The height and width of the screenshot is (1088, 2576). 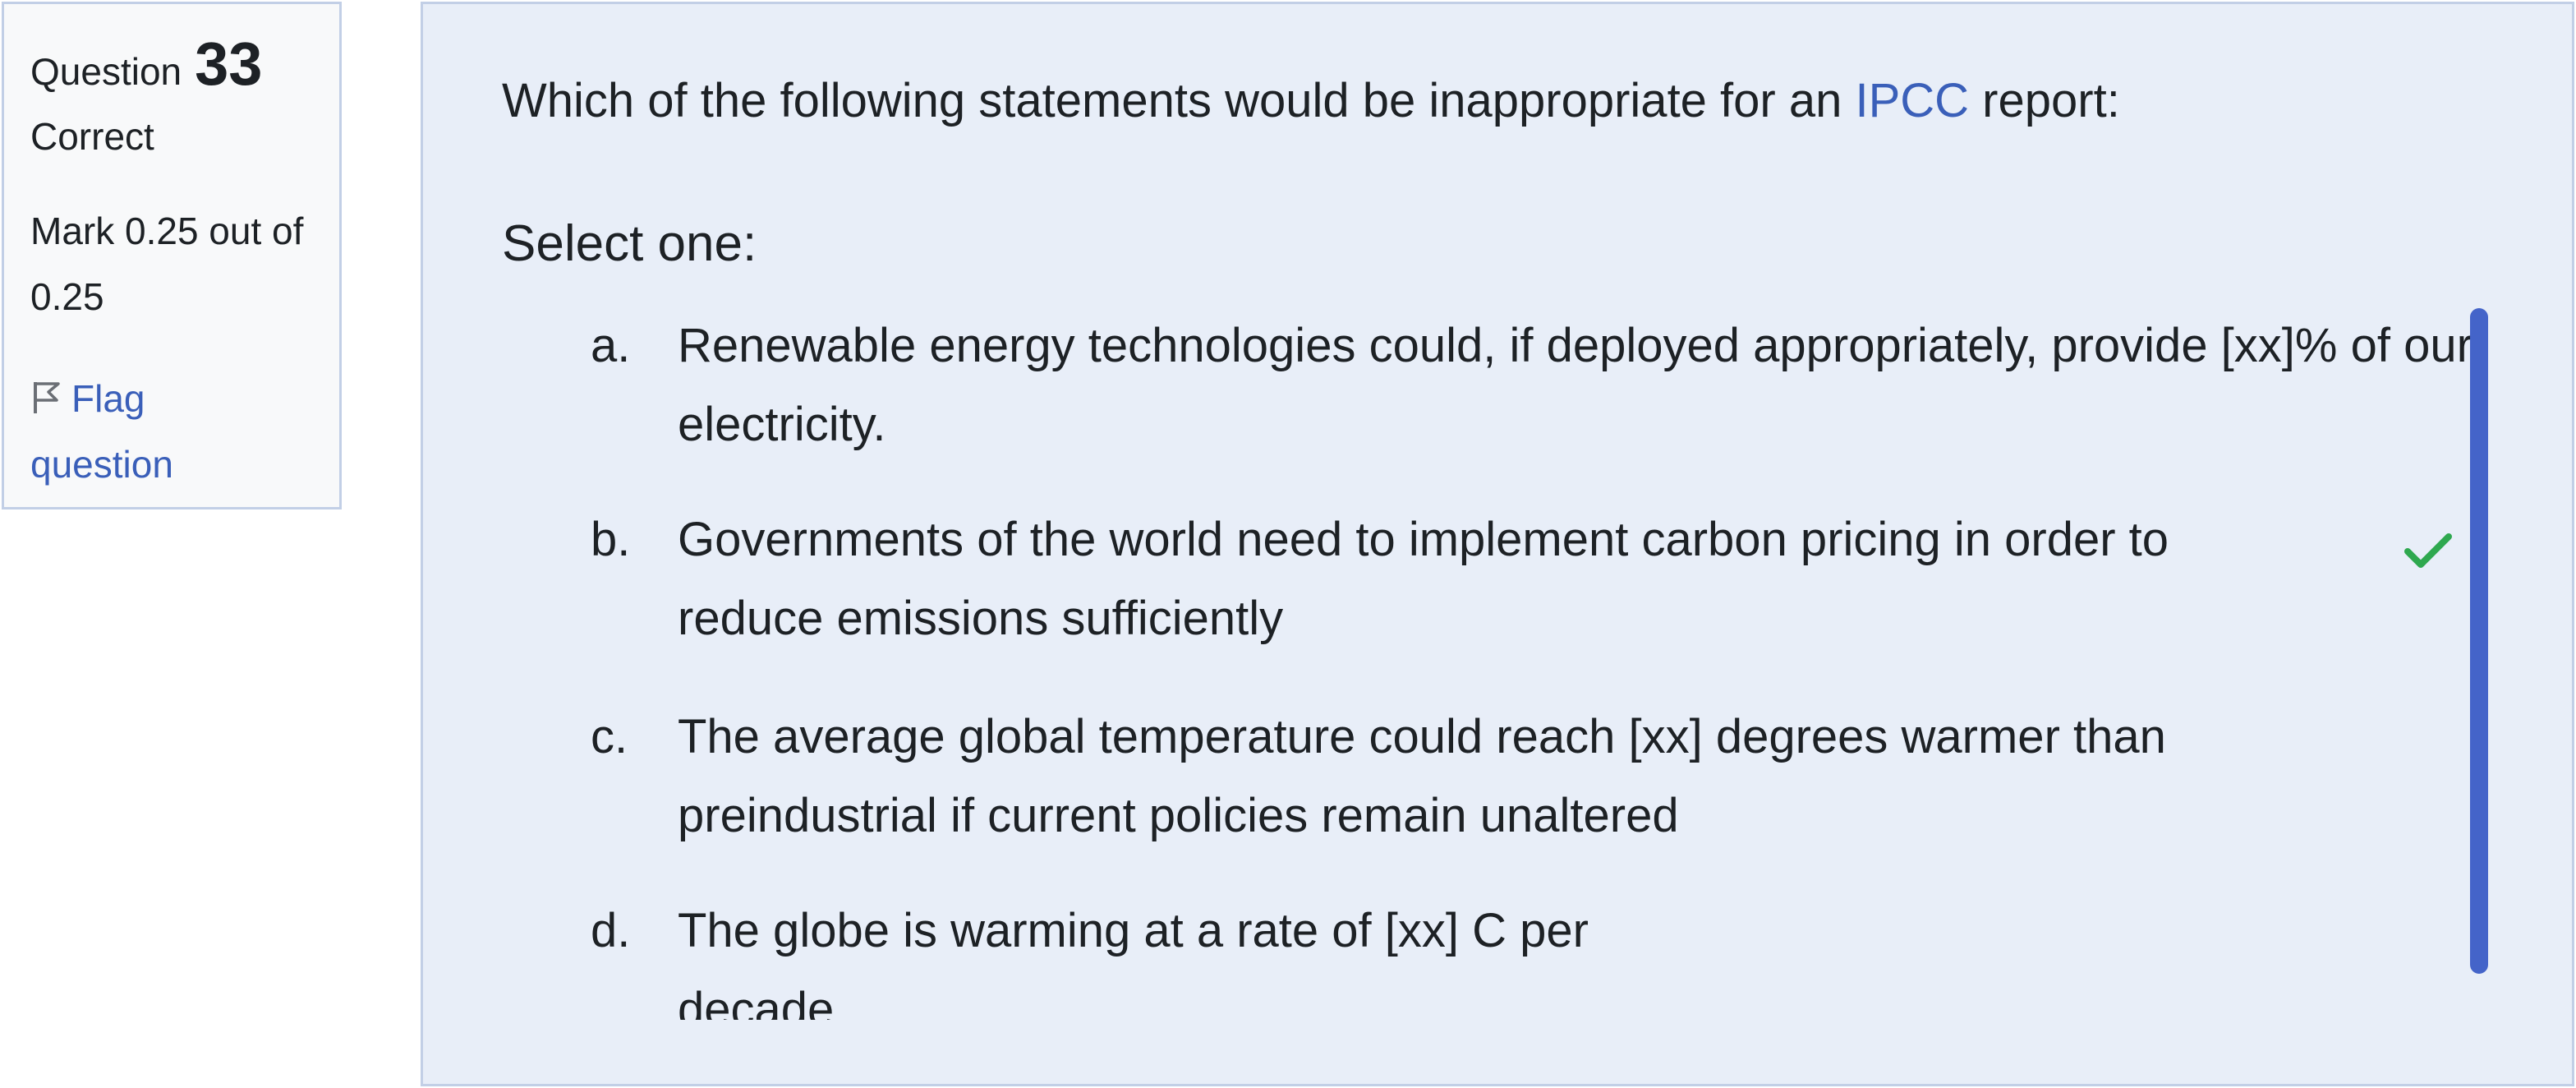 I want to click on question-grade: Mark 0.25 out of 0.25, so click(x=167, y=264).